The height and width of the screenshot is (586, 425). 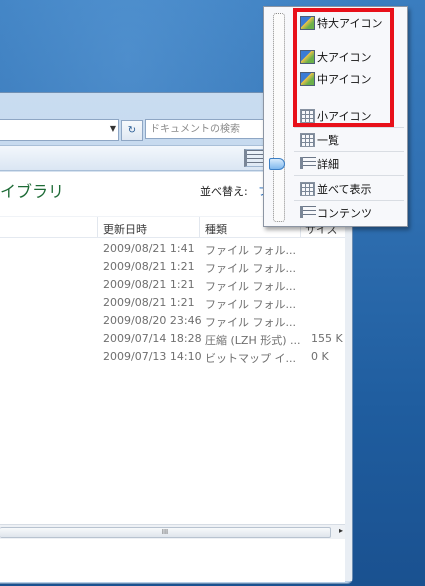 What do you see at coordinates (307, 140) in the screenshot?
I see `list-view-icon` at bounding box center [307, 140].